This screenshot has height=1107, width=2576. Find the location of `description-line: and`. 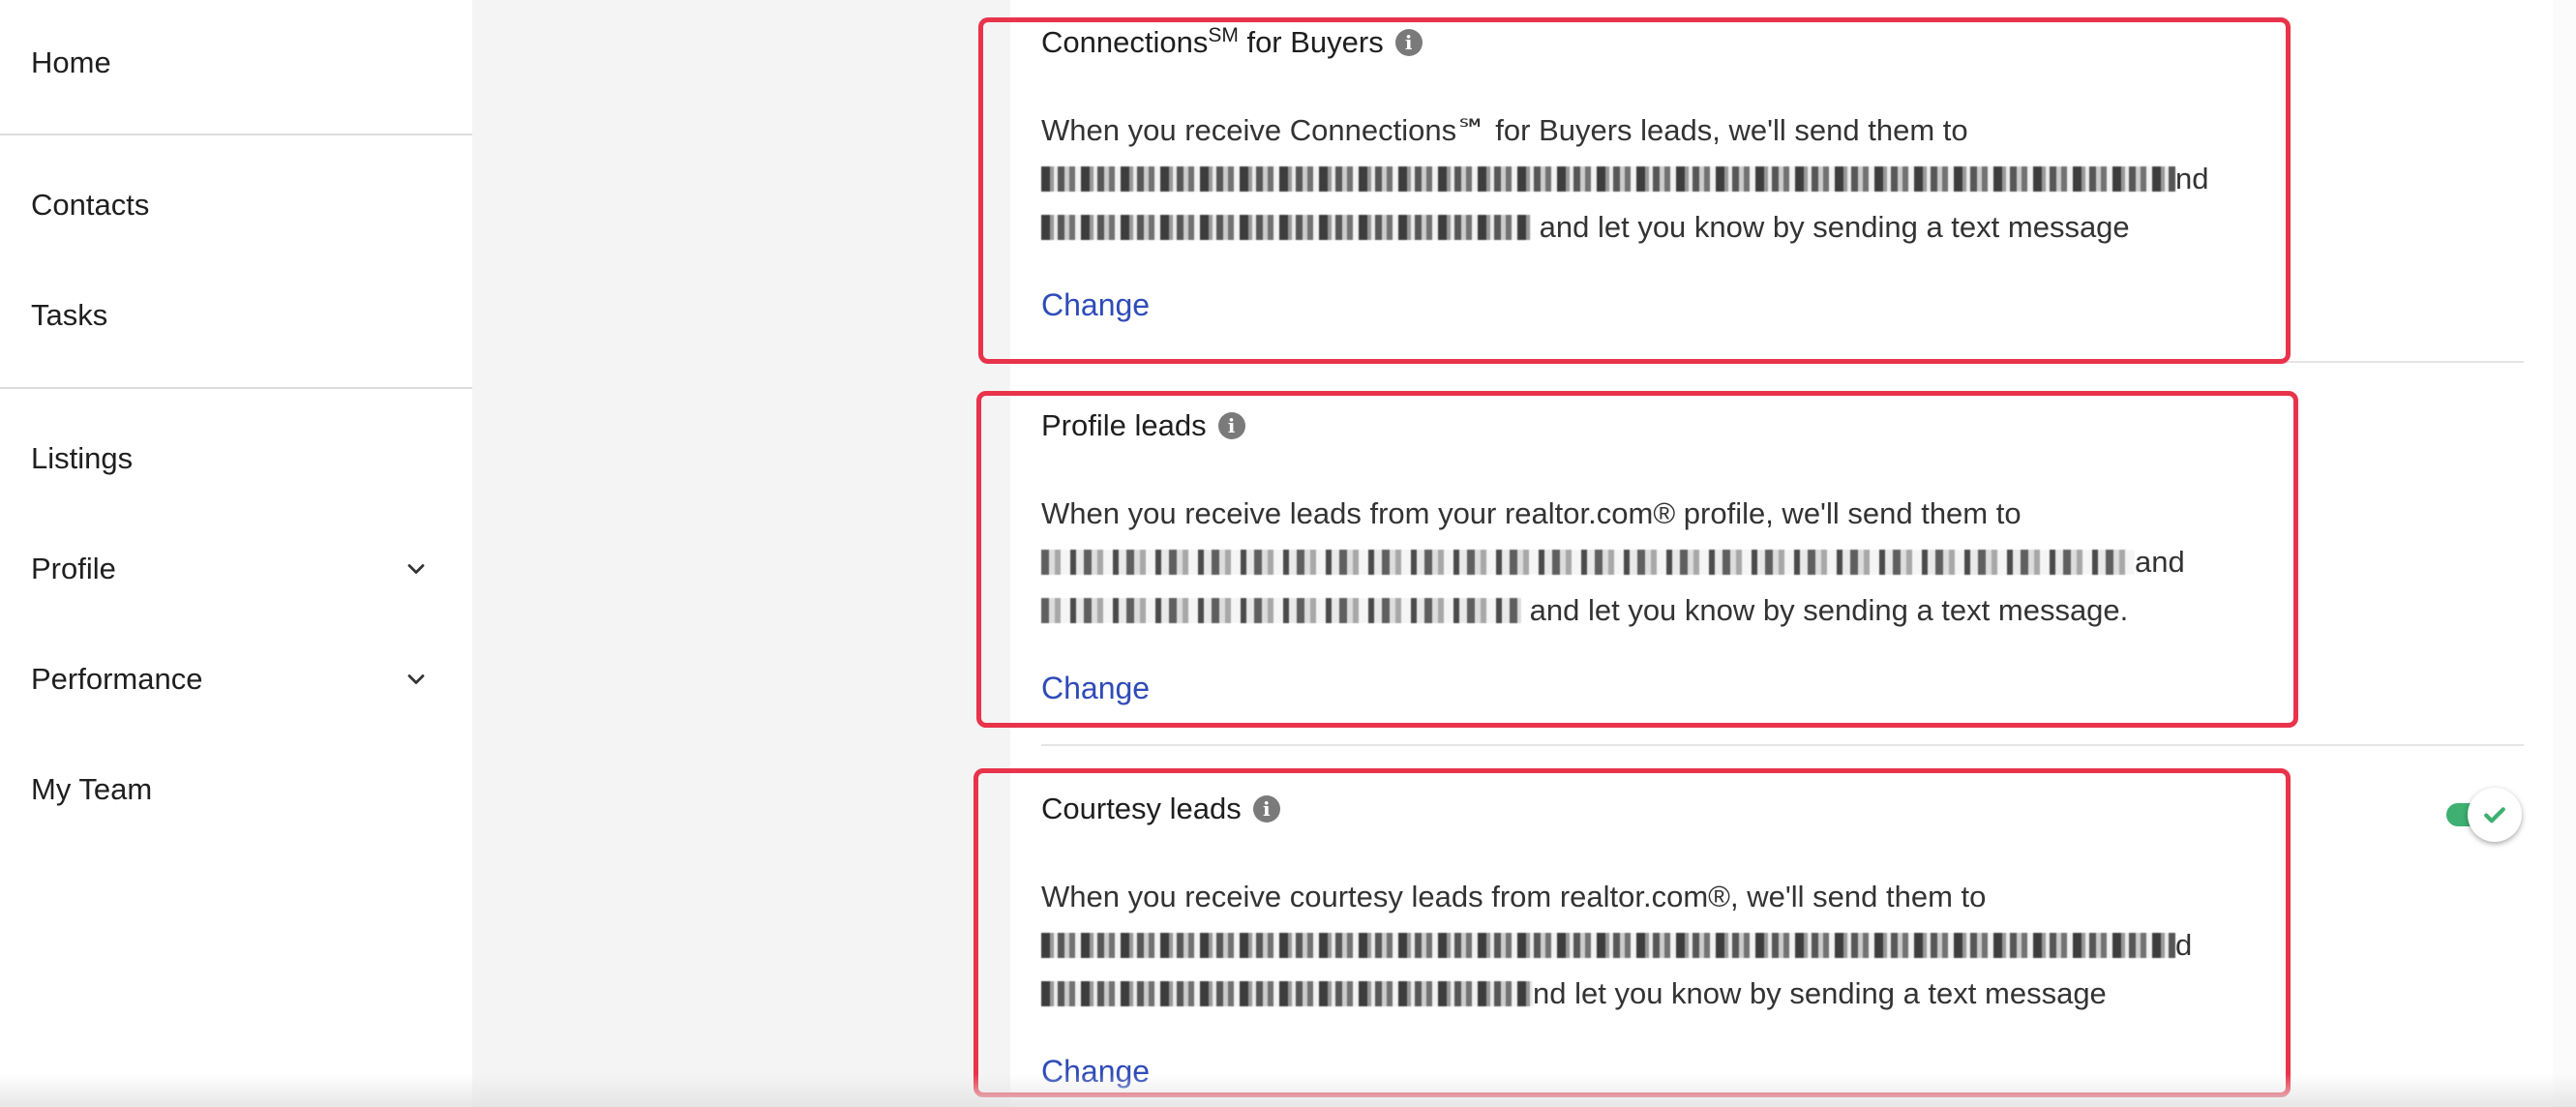

description-line: and is located at coordinates (1613, 562).